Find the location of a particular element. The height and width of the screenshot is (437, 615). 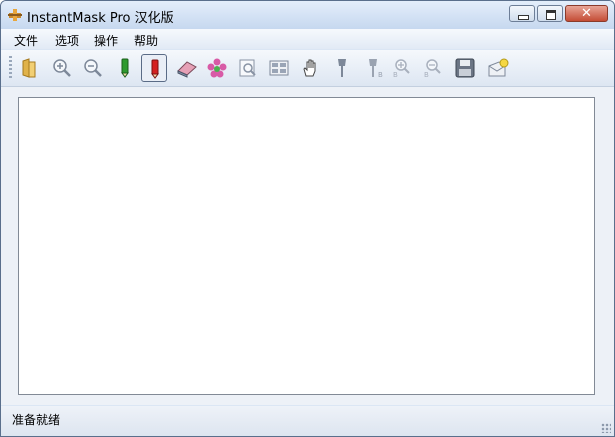

zoom-in-icon is located at coordinates (62, 68).